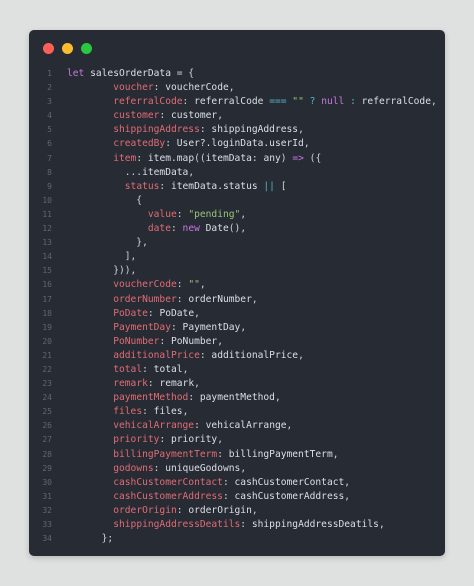  I want to click on code-line: 13 },, so click(237, 243).